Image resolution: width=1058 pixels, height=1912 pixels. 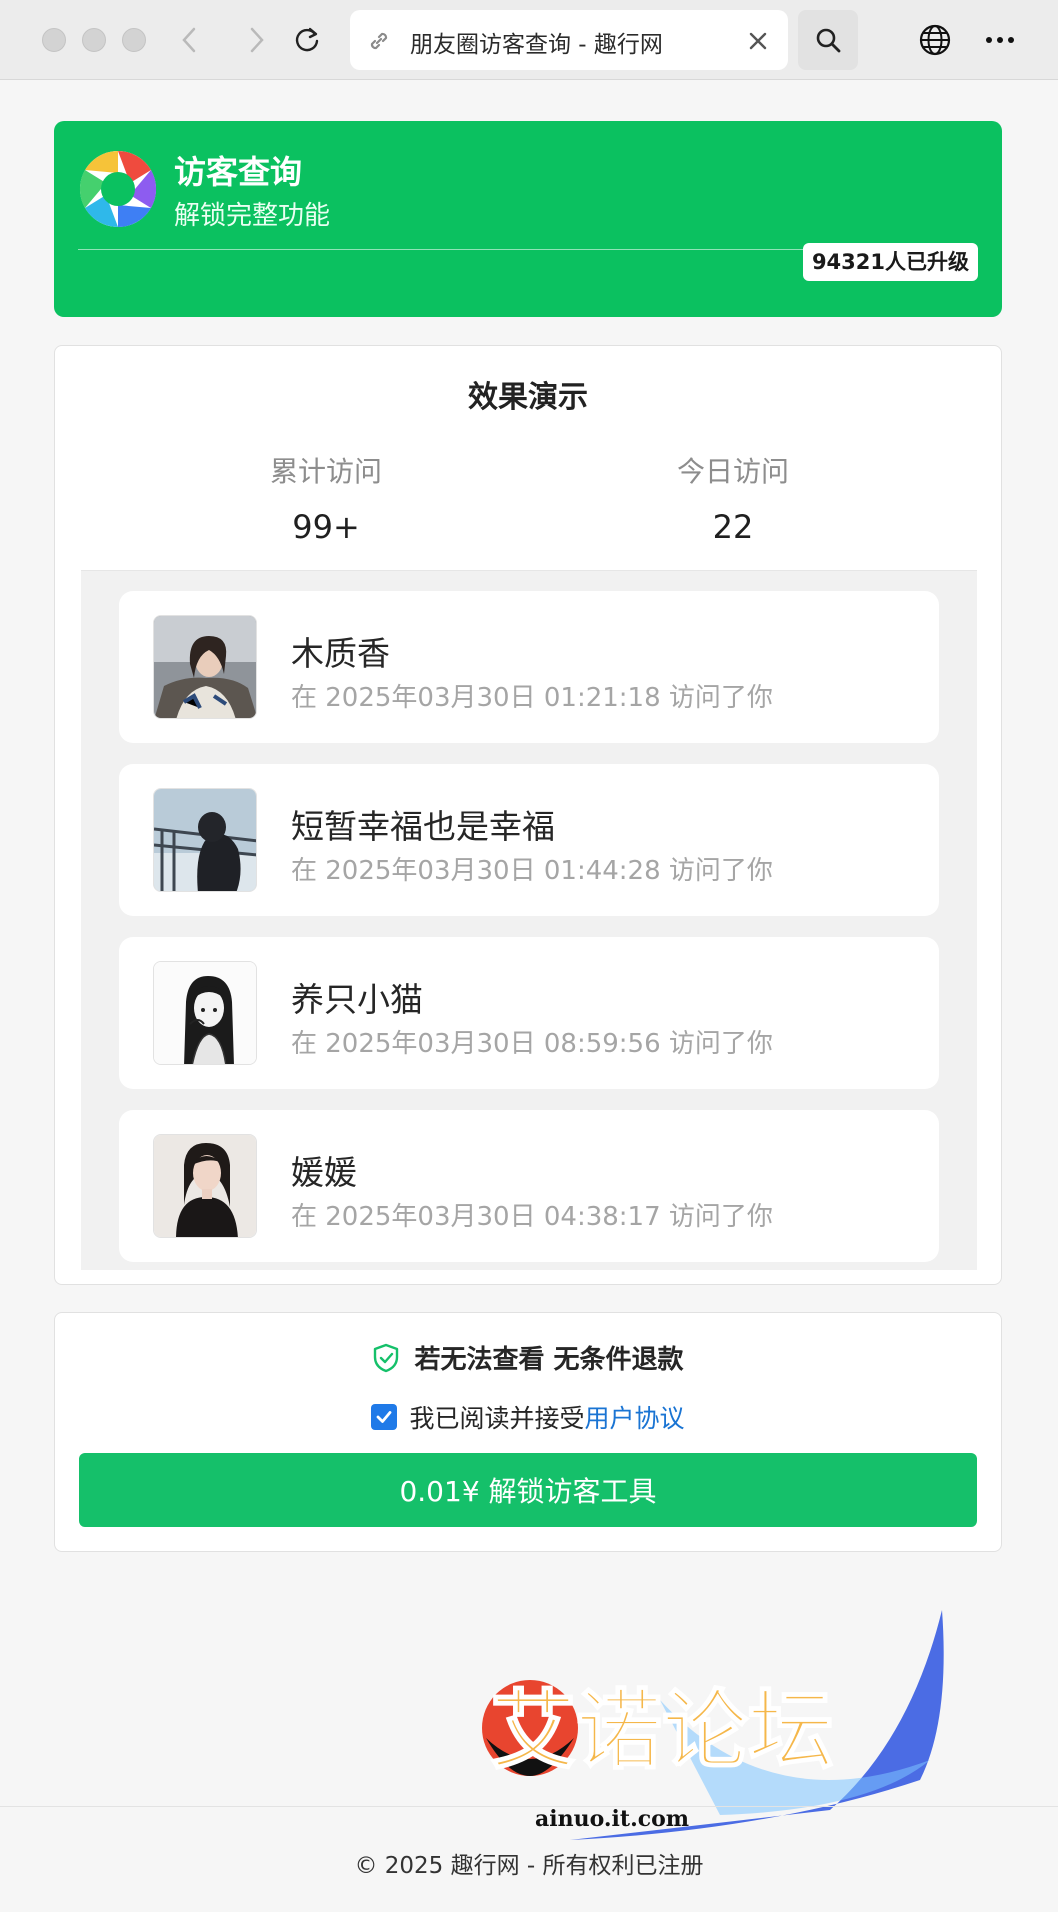 I want to click on globe-icon, so click(x=935, y=40).